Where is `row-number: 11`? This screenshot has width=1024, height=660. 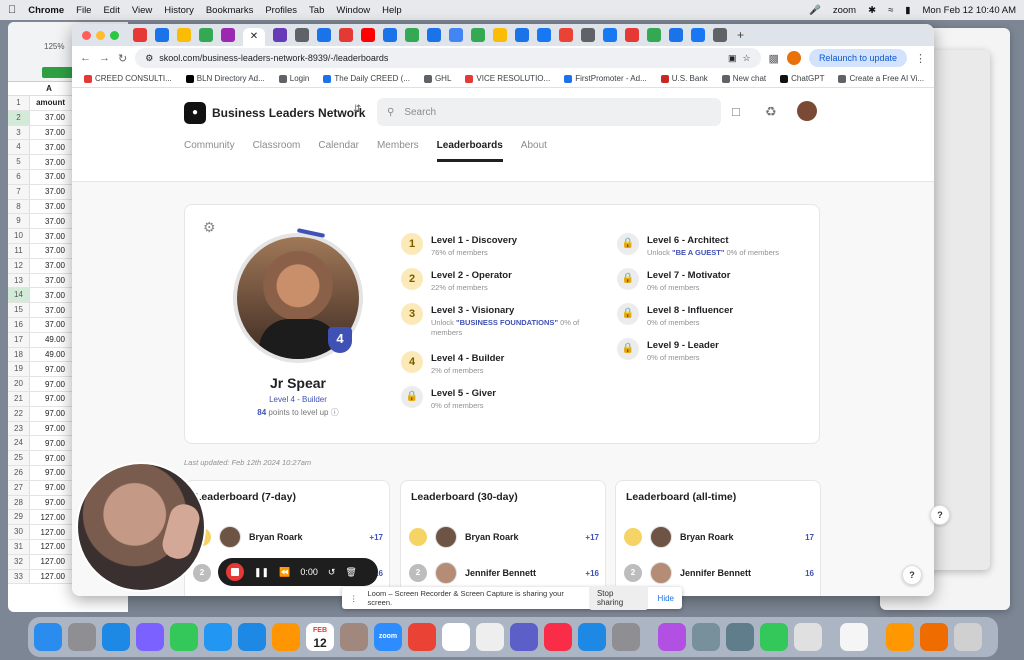
row-number: 11 is located at coordinates (19, 250).